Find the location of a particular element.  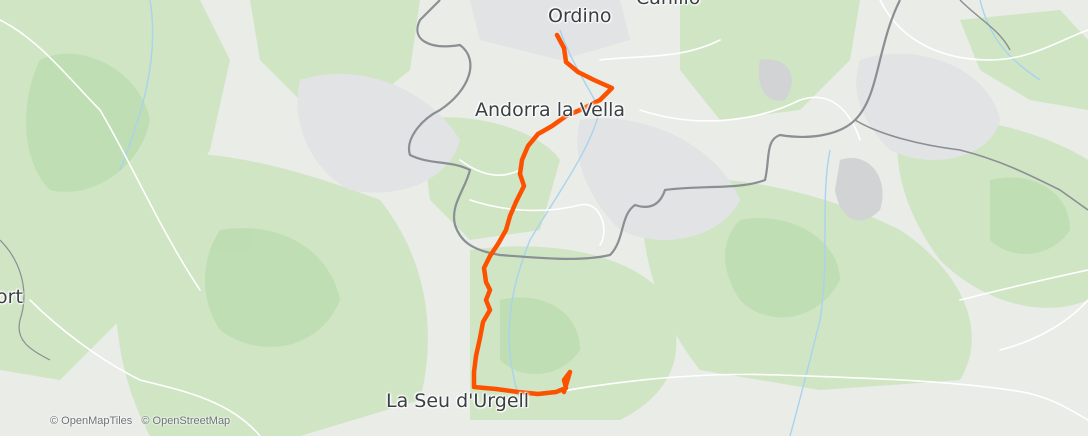

place-label-sort: Sort is located at coordinates (11, 297).